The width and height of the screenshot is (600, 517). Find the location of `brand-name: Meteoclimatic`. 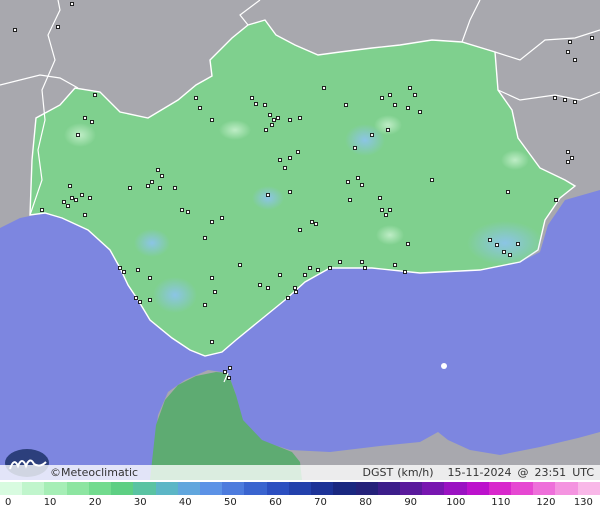

brand-name: Meteoclimatic is located at coordinates (100, 472).